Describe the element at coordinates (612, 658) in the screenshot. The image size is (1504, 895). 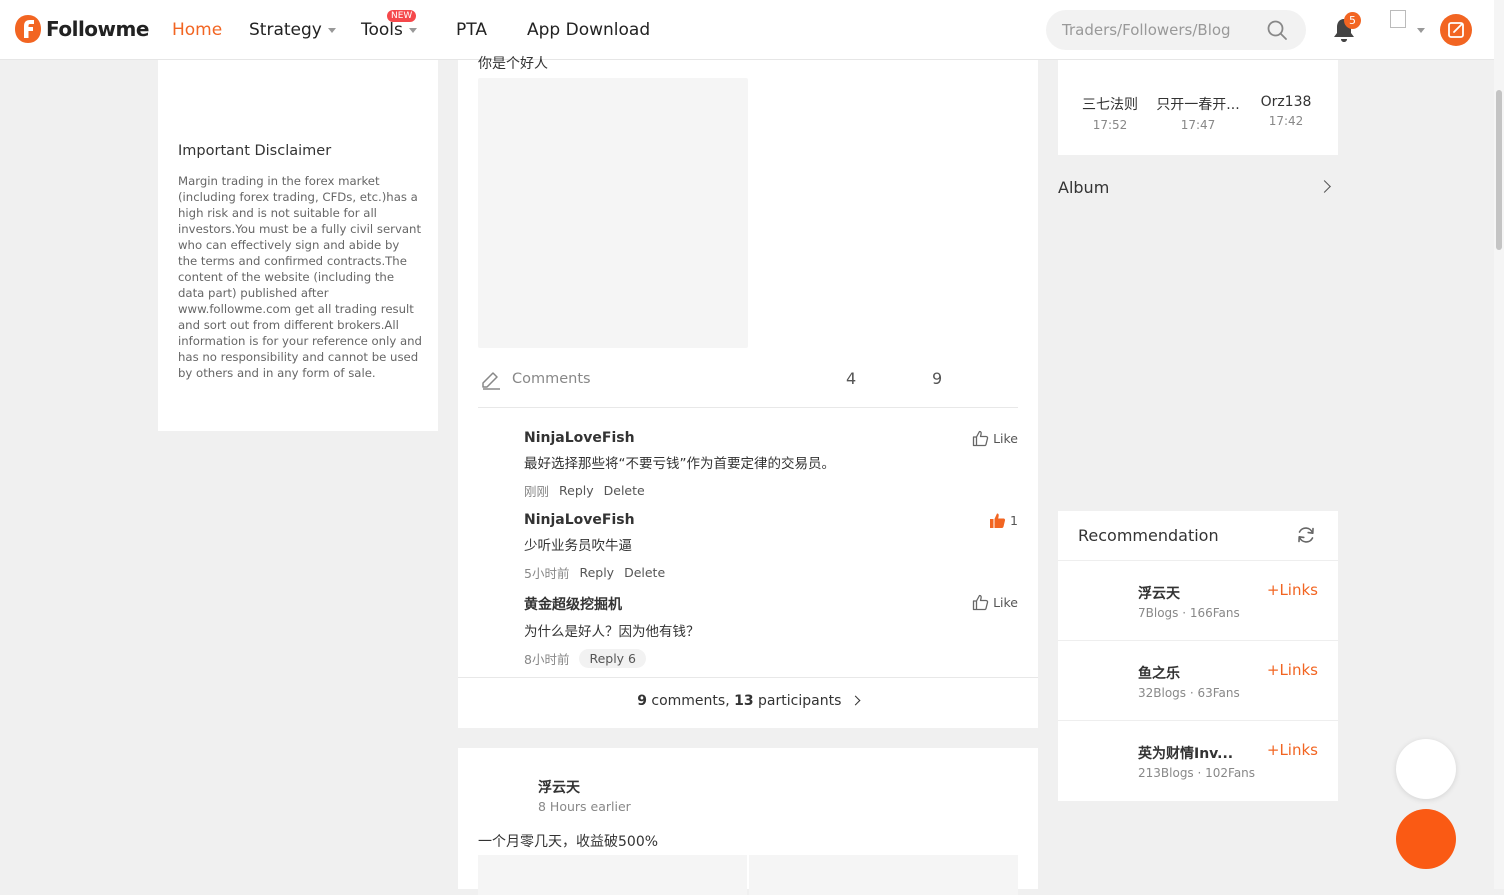
I see `reply-button: Reply 6` at that location.